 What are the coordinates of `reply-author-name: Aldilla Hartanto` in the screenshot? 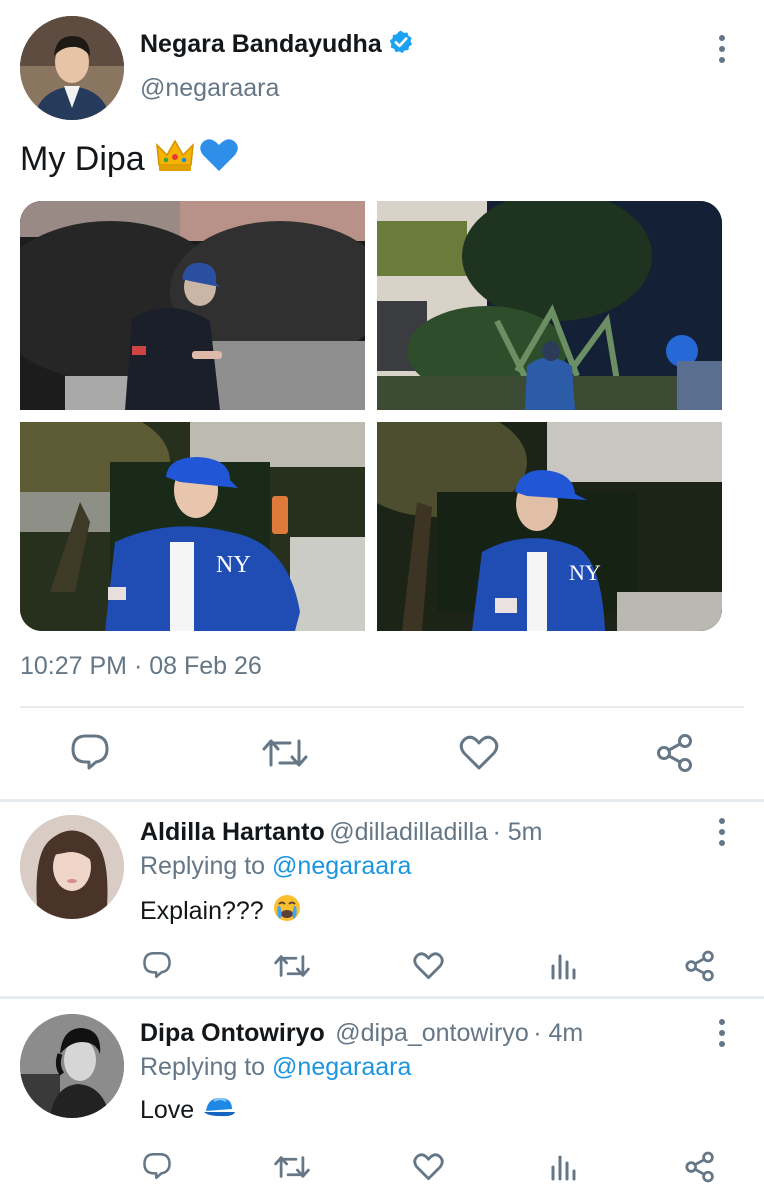 It's located at (232, 832).